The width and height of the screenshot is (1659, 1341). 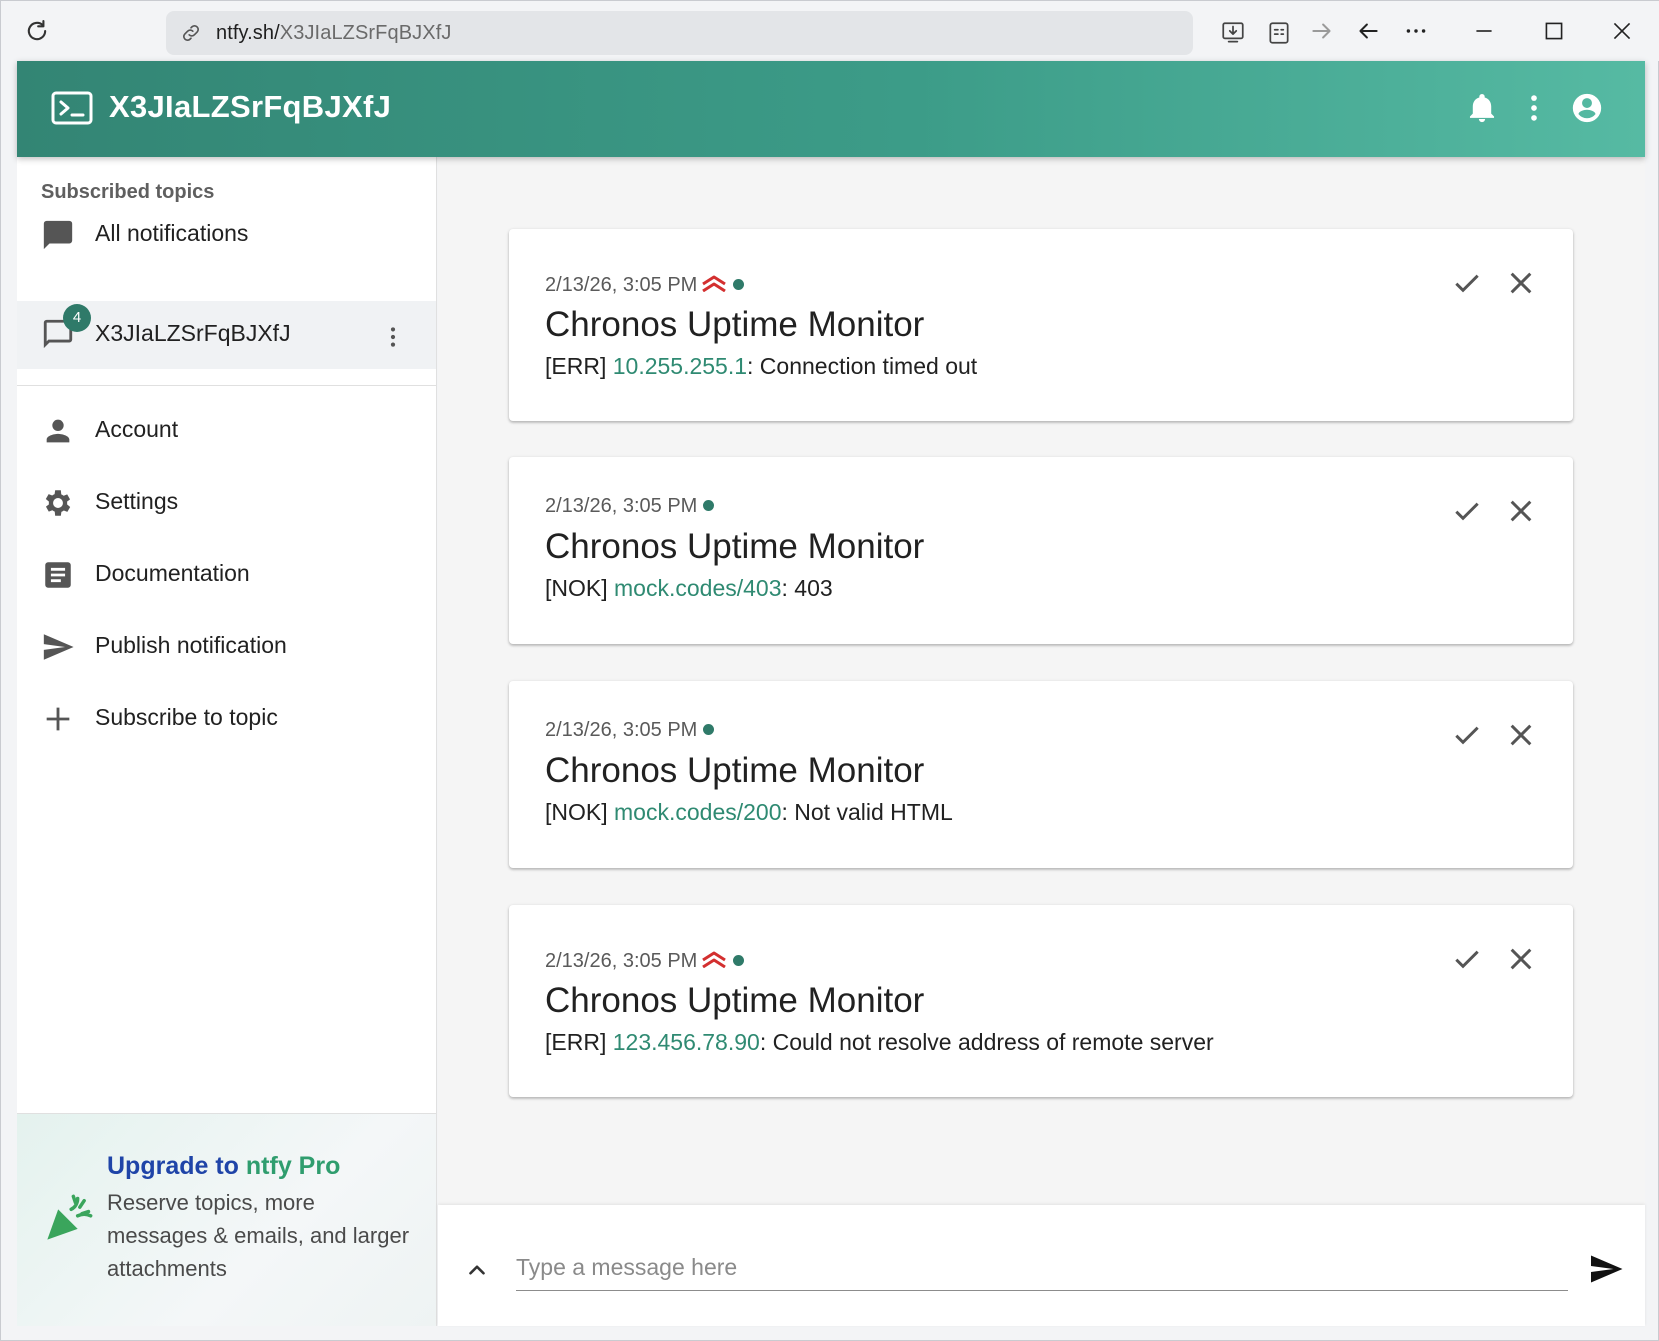 What do you see at coordinates (477, 1270) in the screenshot?
I see `chevron-up-icon` at bounding box center [477, 1270].